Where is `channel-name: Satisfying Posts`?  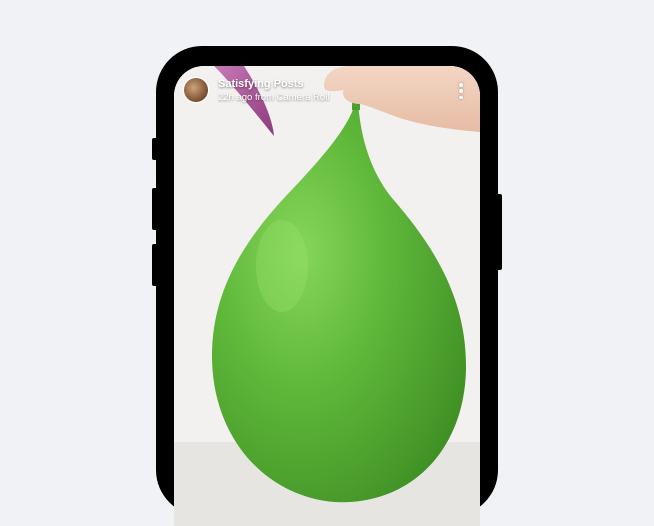
channel-name: Satisfying Posts is located at coordinates (261, 84).